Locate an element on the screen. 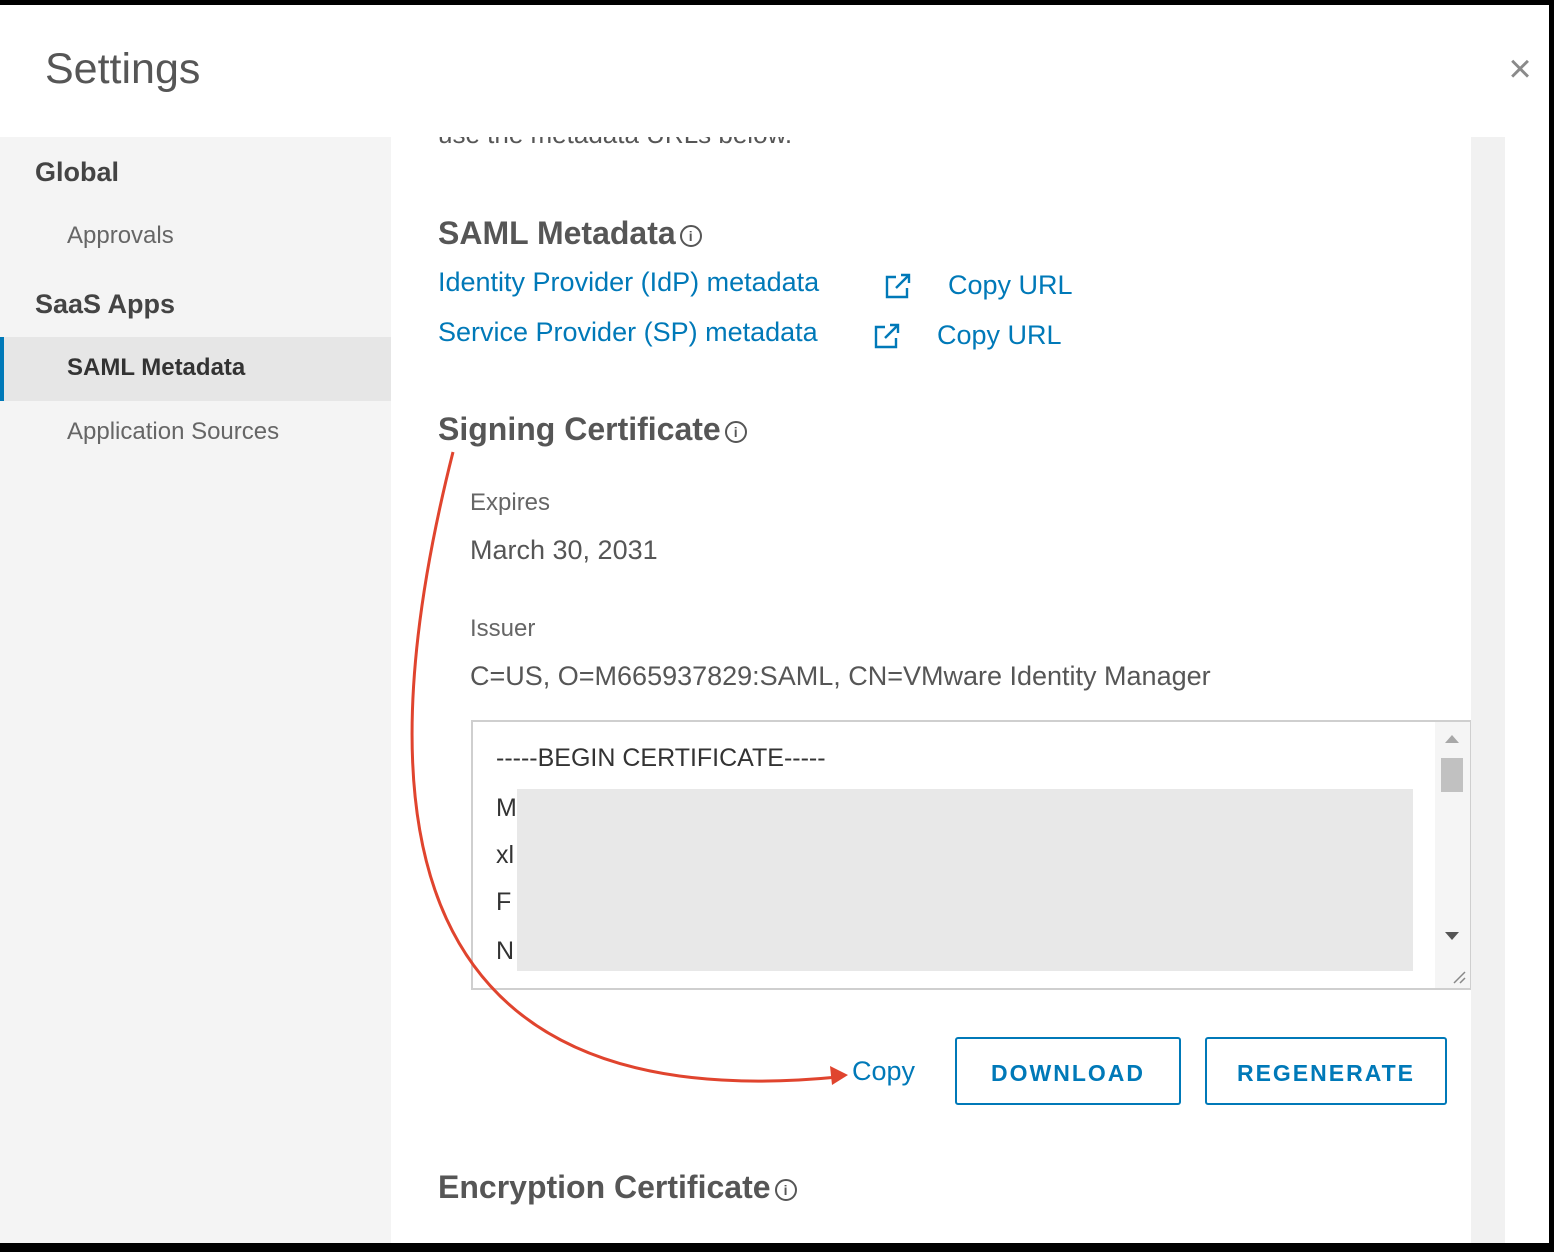  nav-group-global: Global is located at coordinates (77, 172).